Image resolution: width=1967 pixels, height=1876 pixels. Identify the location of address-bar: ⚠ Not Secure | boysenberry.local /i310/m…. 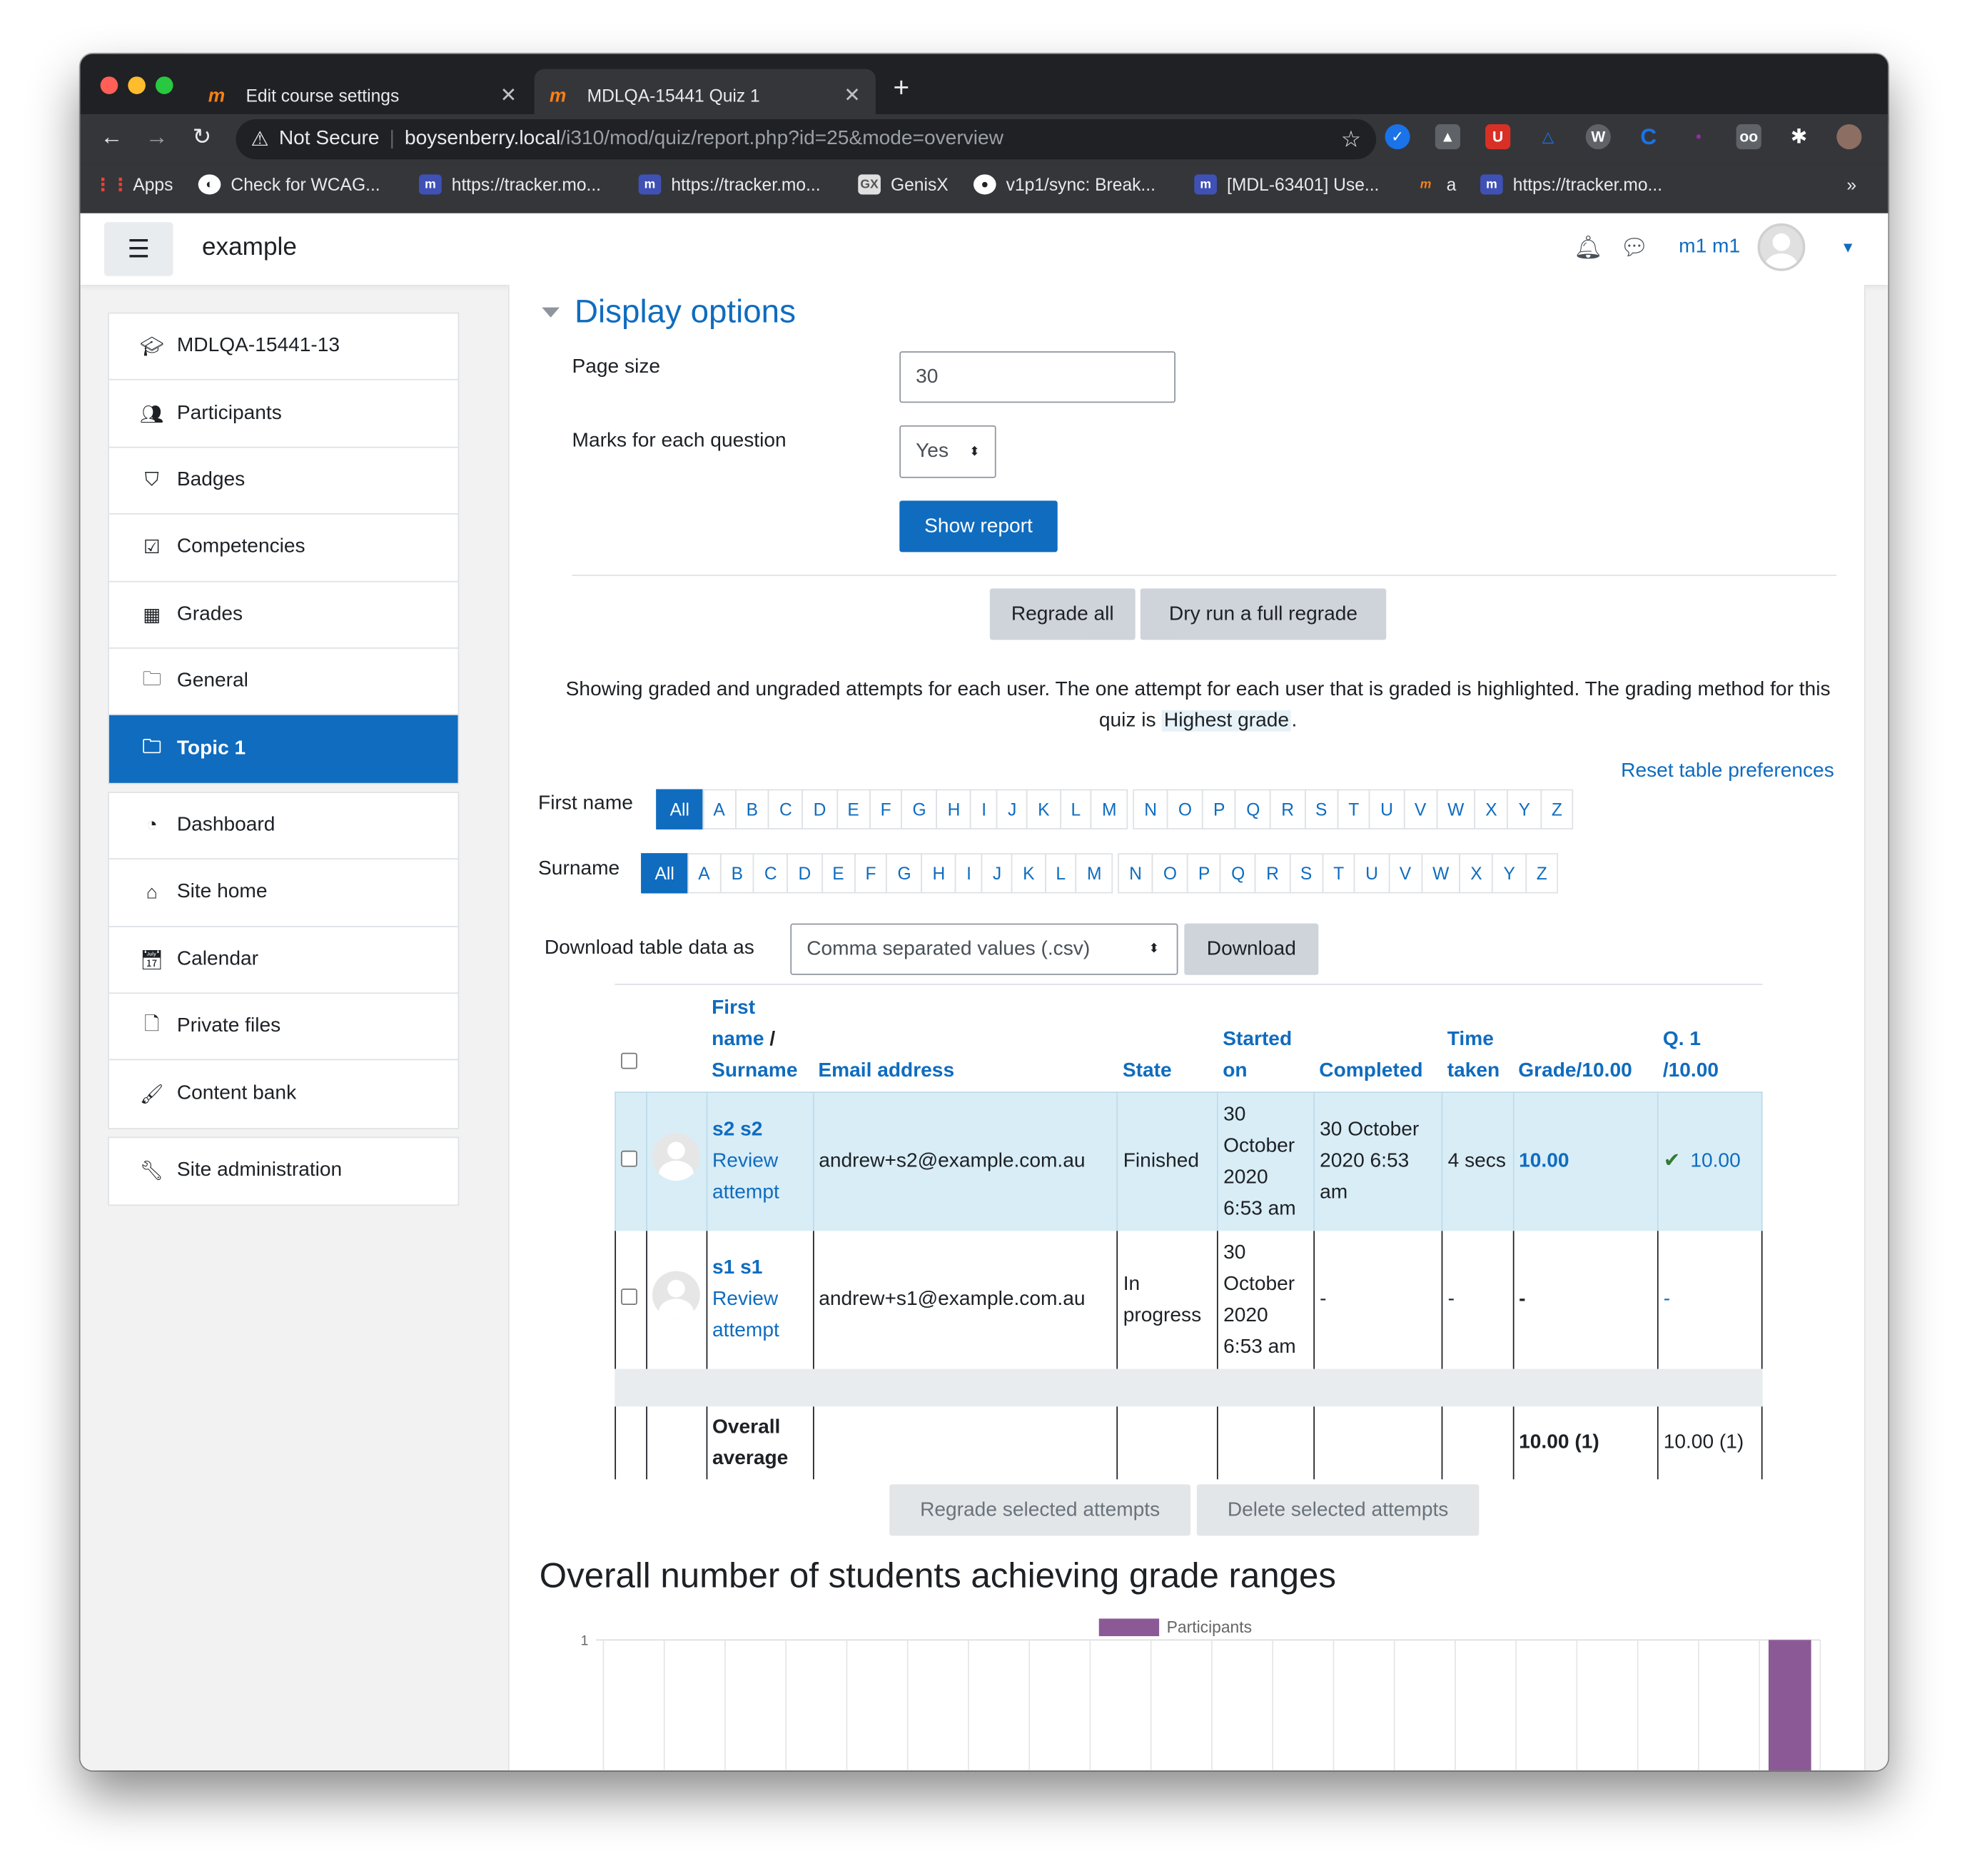
(807, 139).